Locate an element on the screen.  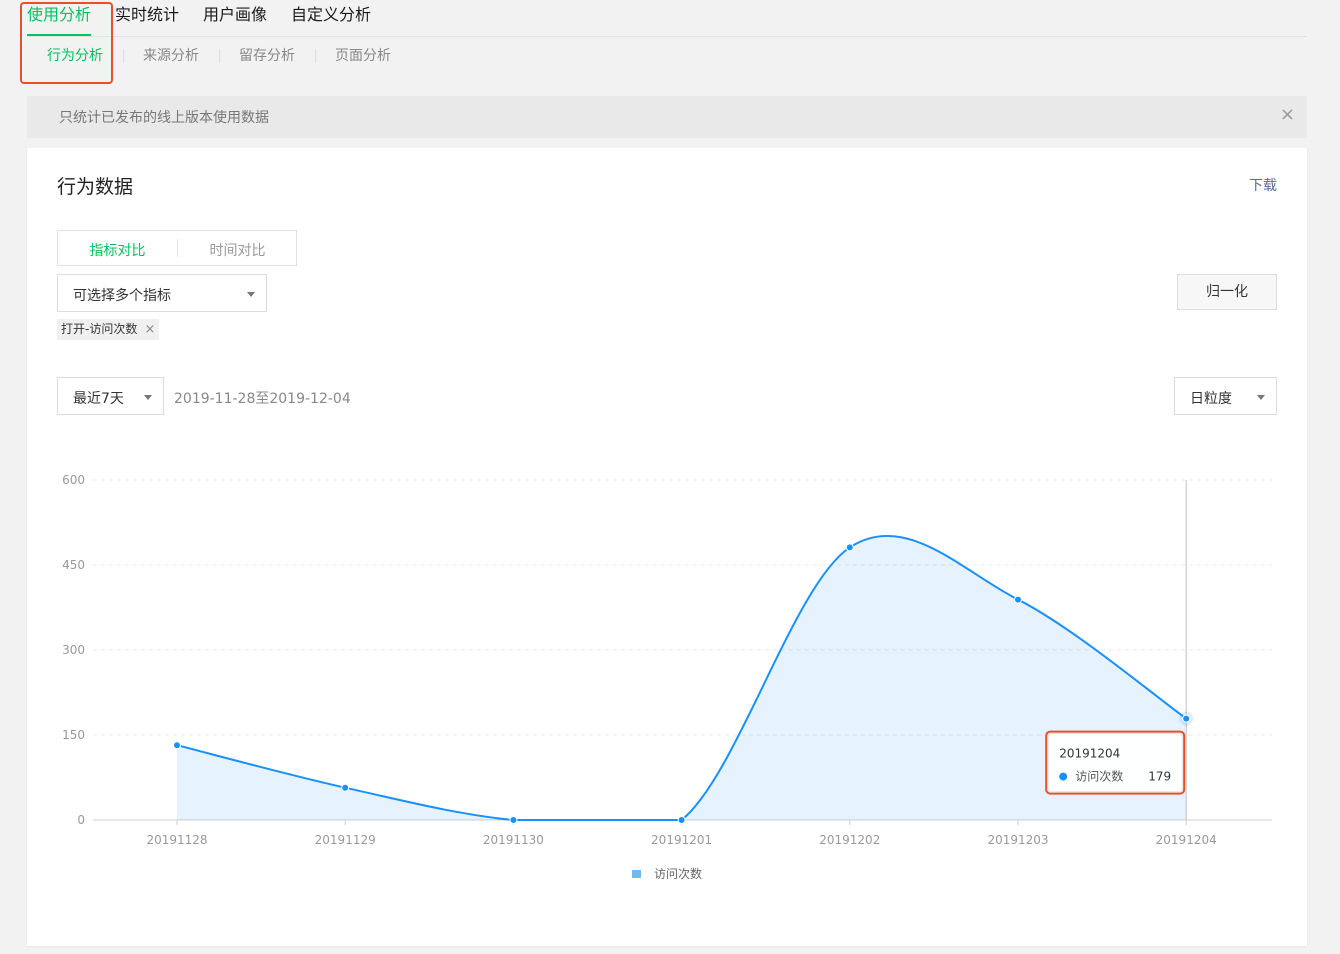
notice-text: 只统计已发布的线上版本使用数据 is located at coordinates (164, 118).